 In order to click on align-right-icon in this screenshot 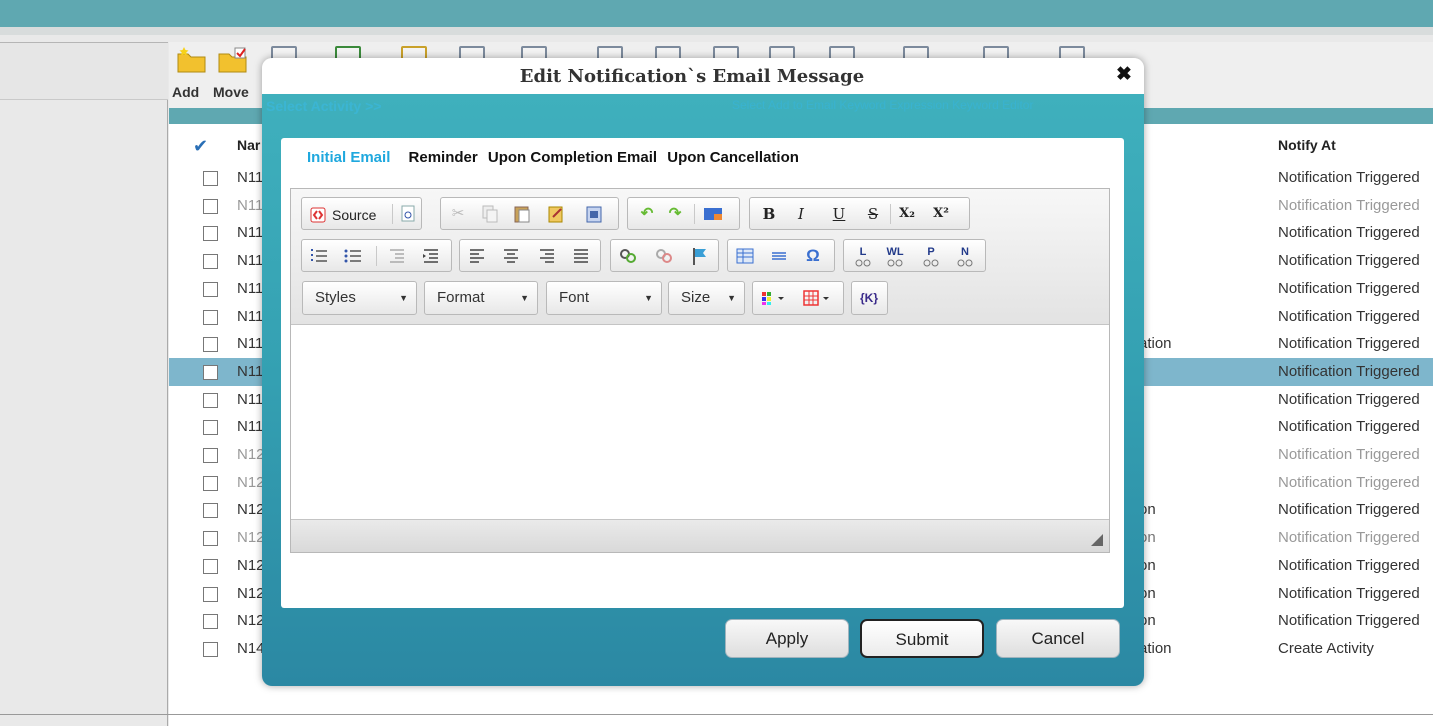, I will do `click(547, 256)`.